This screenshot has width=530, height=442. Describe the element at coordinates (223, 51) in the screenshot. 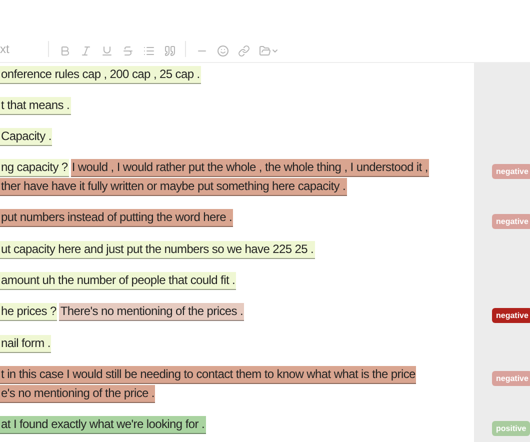

I see `smiley-icon` at that location.